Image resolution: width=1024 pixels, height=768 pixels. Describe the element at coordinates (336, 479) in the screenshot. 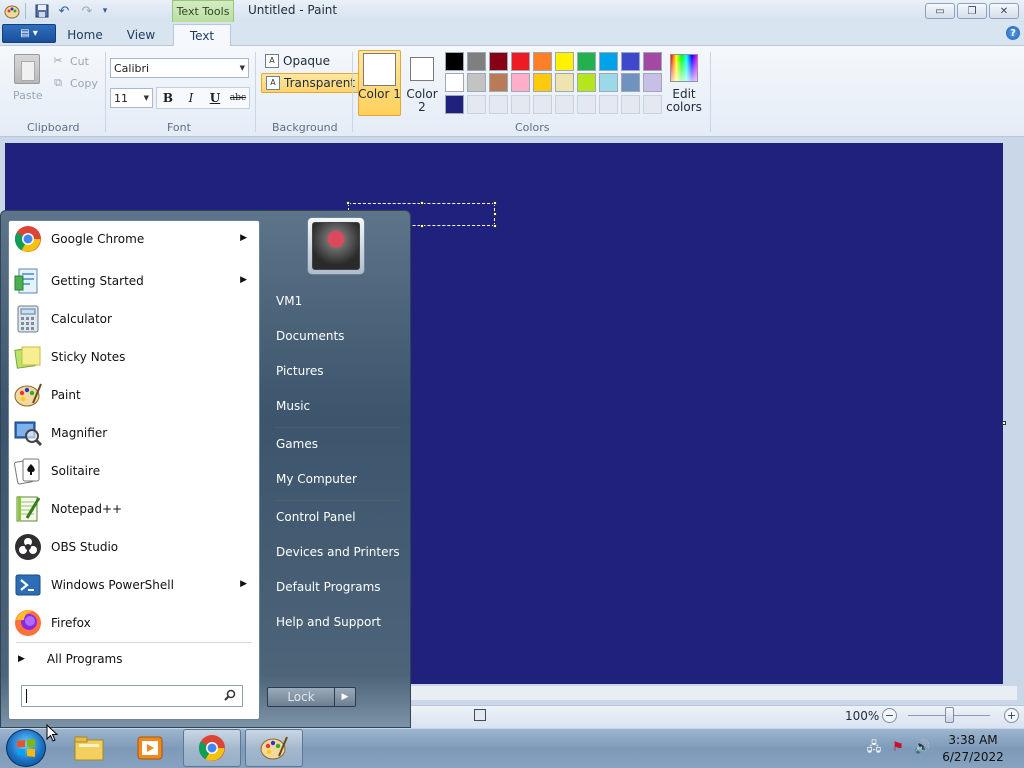

I see `start-menu-link: My Computer` at that location.